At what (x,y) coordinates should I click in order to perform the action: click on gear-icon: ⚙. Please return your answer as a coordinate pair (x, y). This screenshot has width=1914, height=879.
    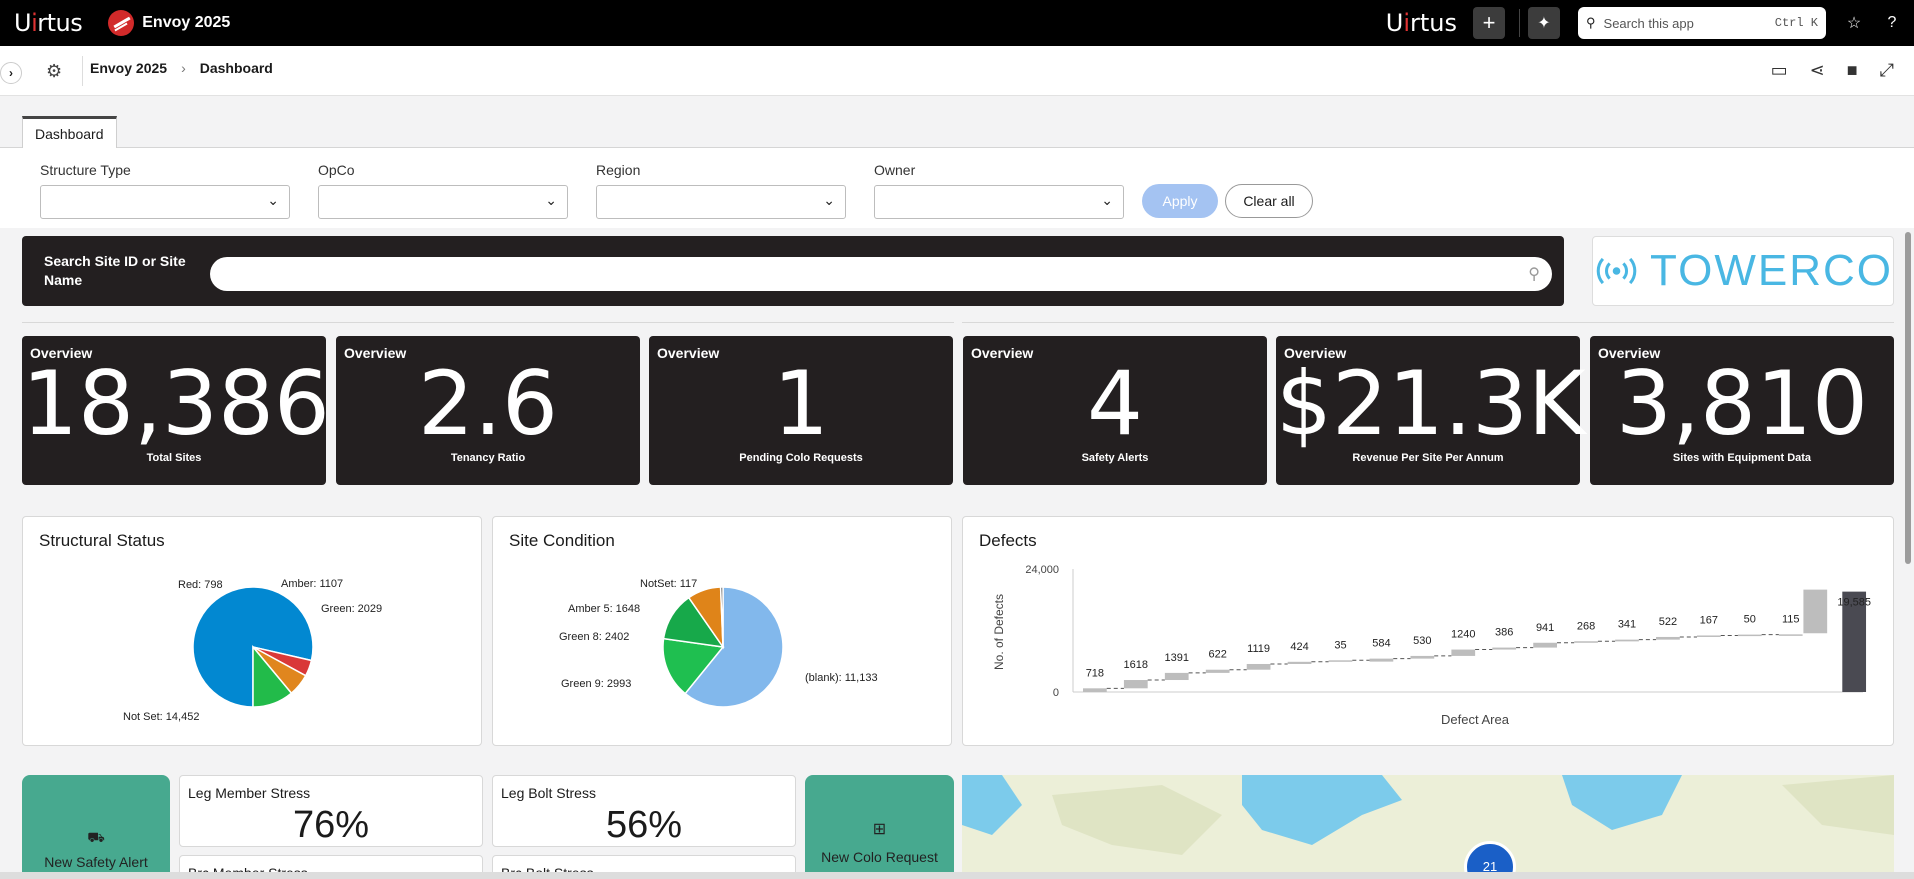
    Looking at the image, I should click on (54, 71).